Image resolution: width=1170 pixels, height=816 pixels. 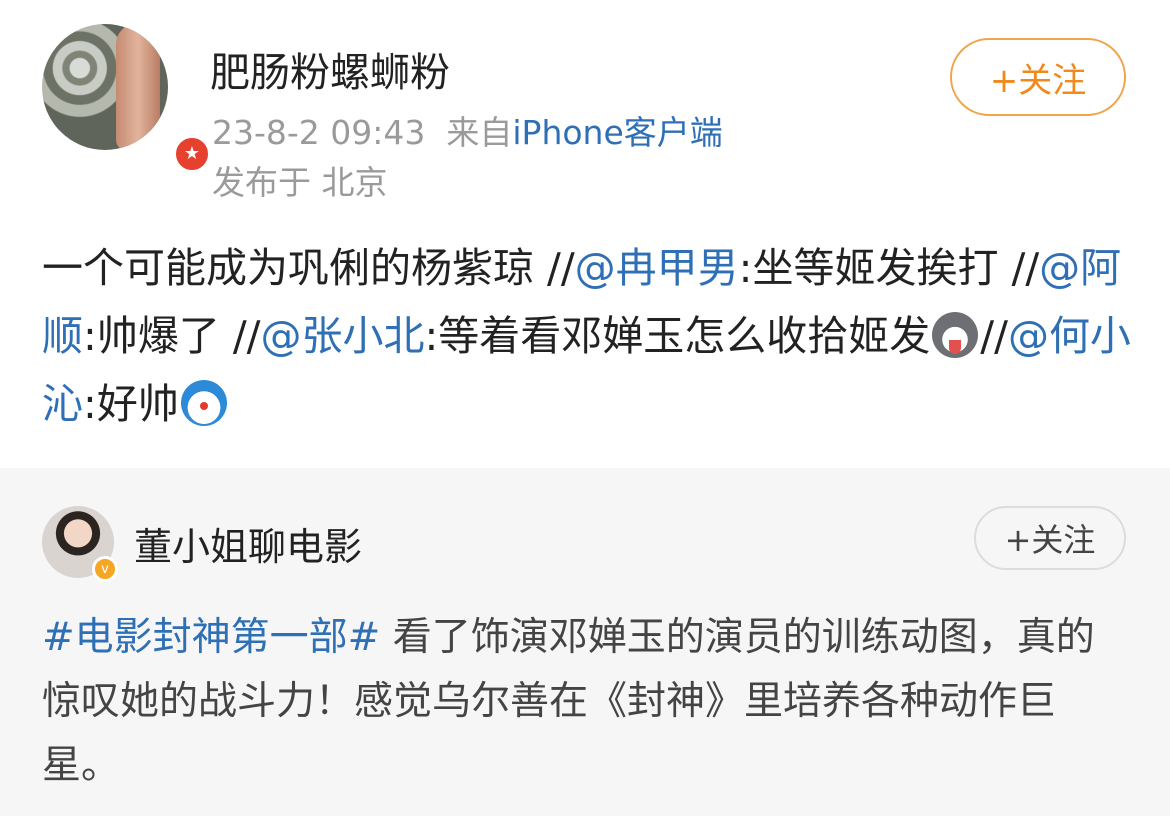 I want to click on text-segment: :好帅, so click(x=131, y=404).